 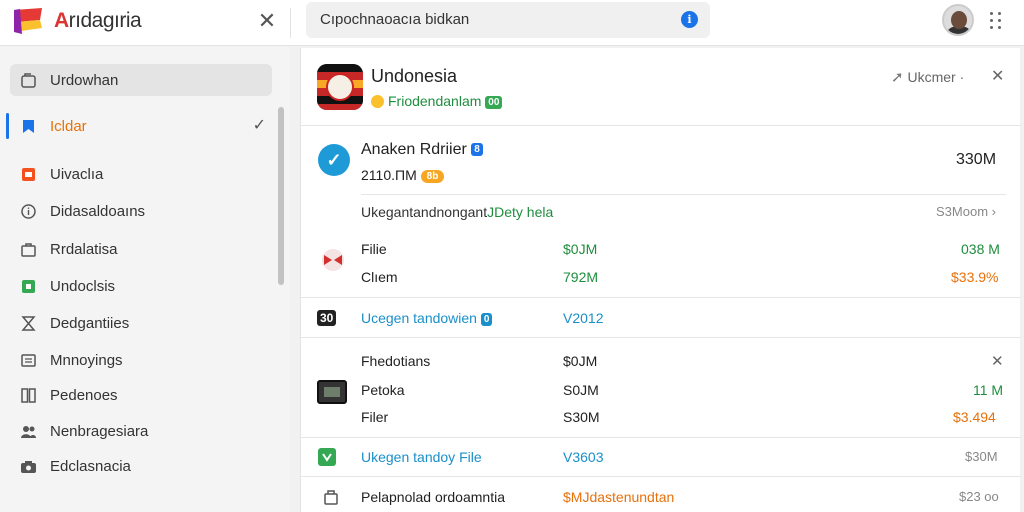 I want to click on row-label: Petoka, so click(x=383, y=390).